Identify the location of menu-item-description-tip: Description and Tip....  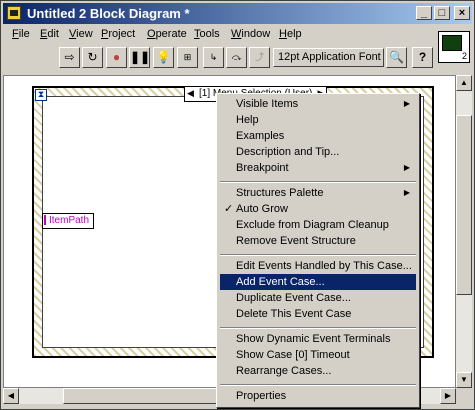
(318, 152).